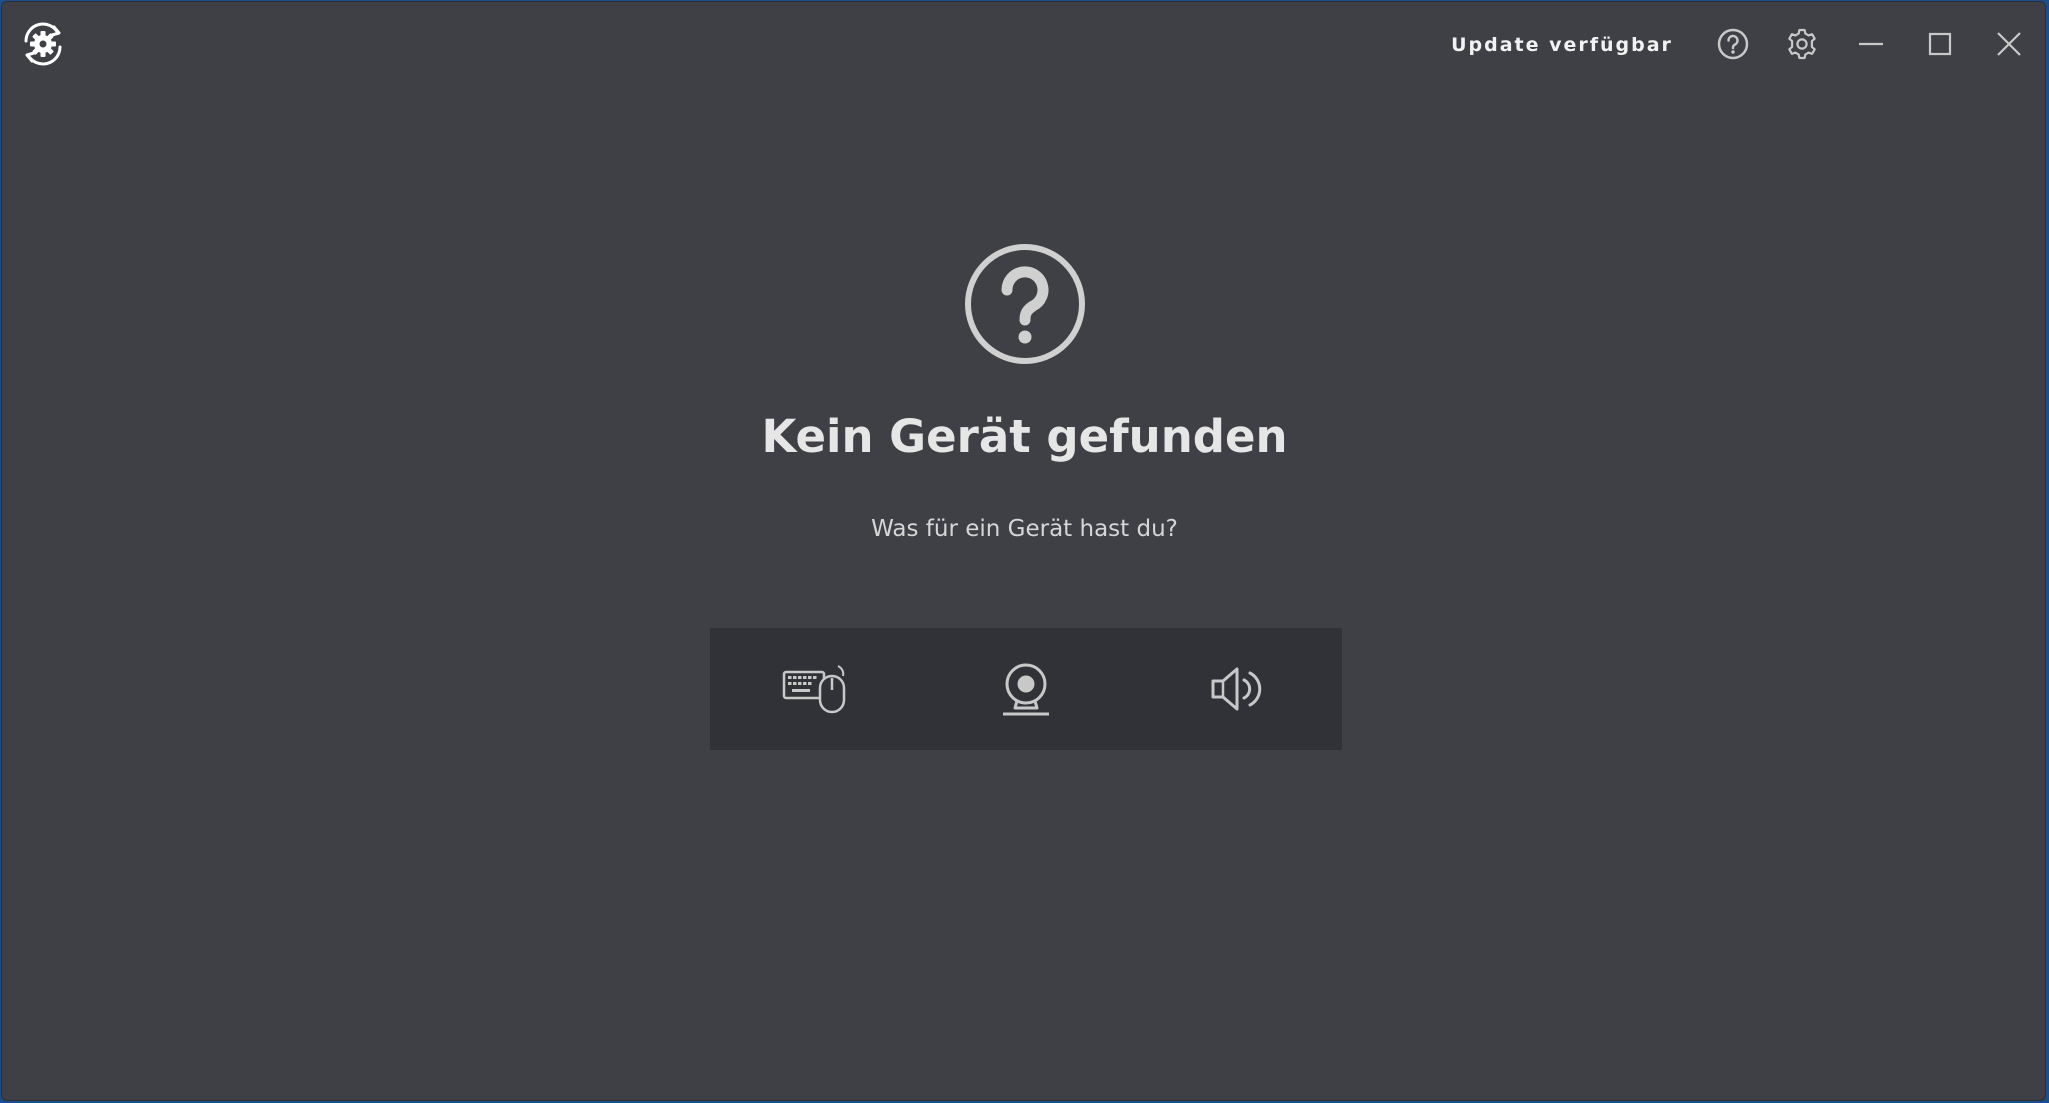 The height and width of the screenshot is (1103, 2049). I want to click on question-circle-icon, so click(1025, 304).